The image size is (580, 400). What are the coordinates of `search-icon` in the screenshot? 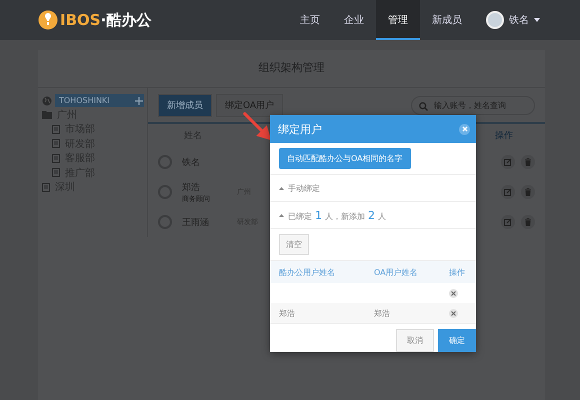 It's located at (423, 106).